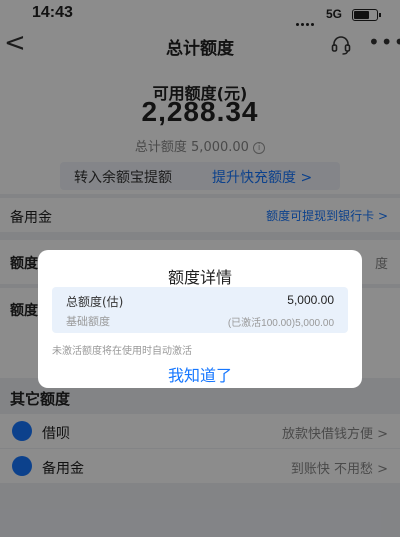 The height and width of the screenshot is (537, 400). What do you see at coordinates (122, 351) in the screenshot?
I see `activation-note: 未激活额度将在使用时自动激活` at bounding box center [122, 351].